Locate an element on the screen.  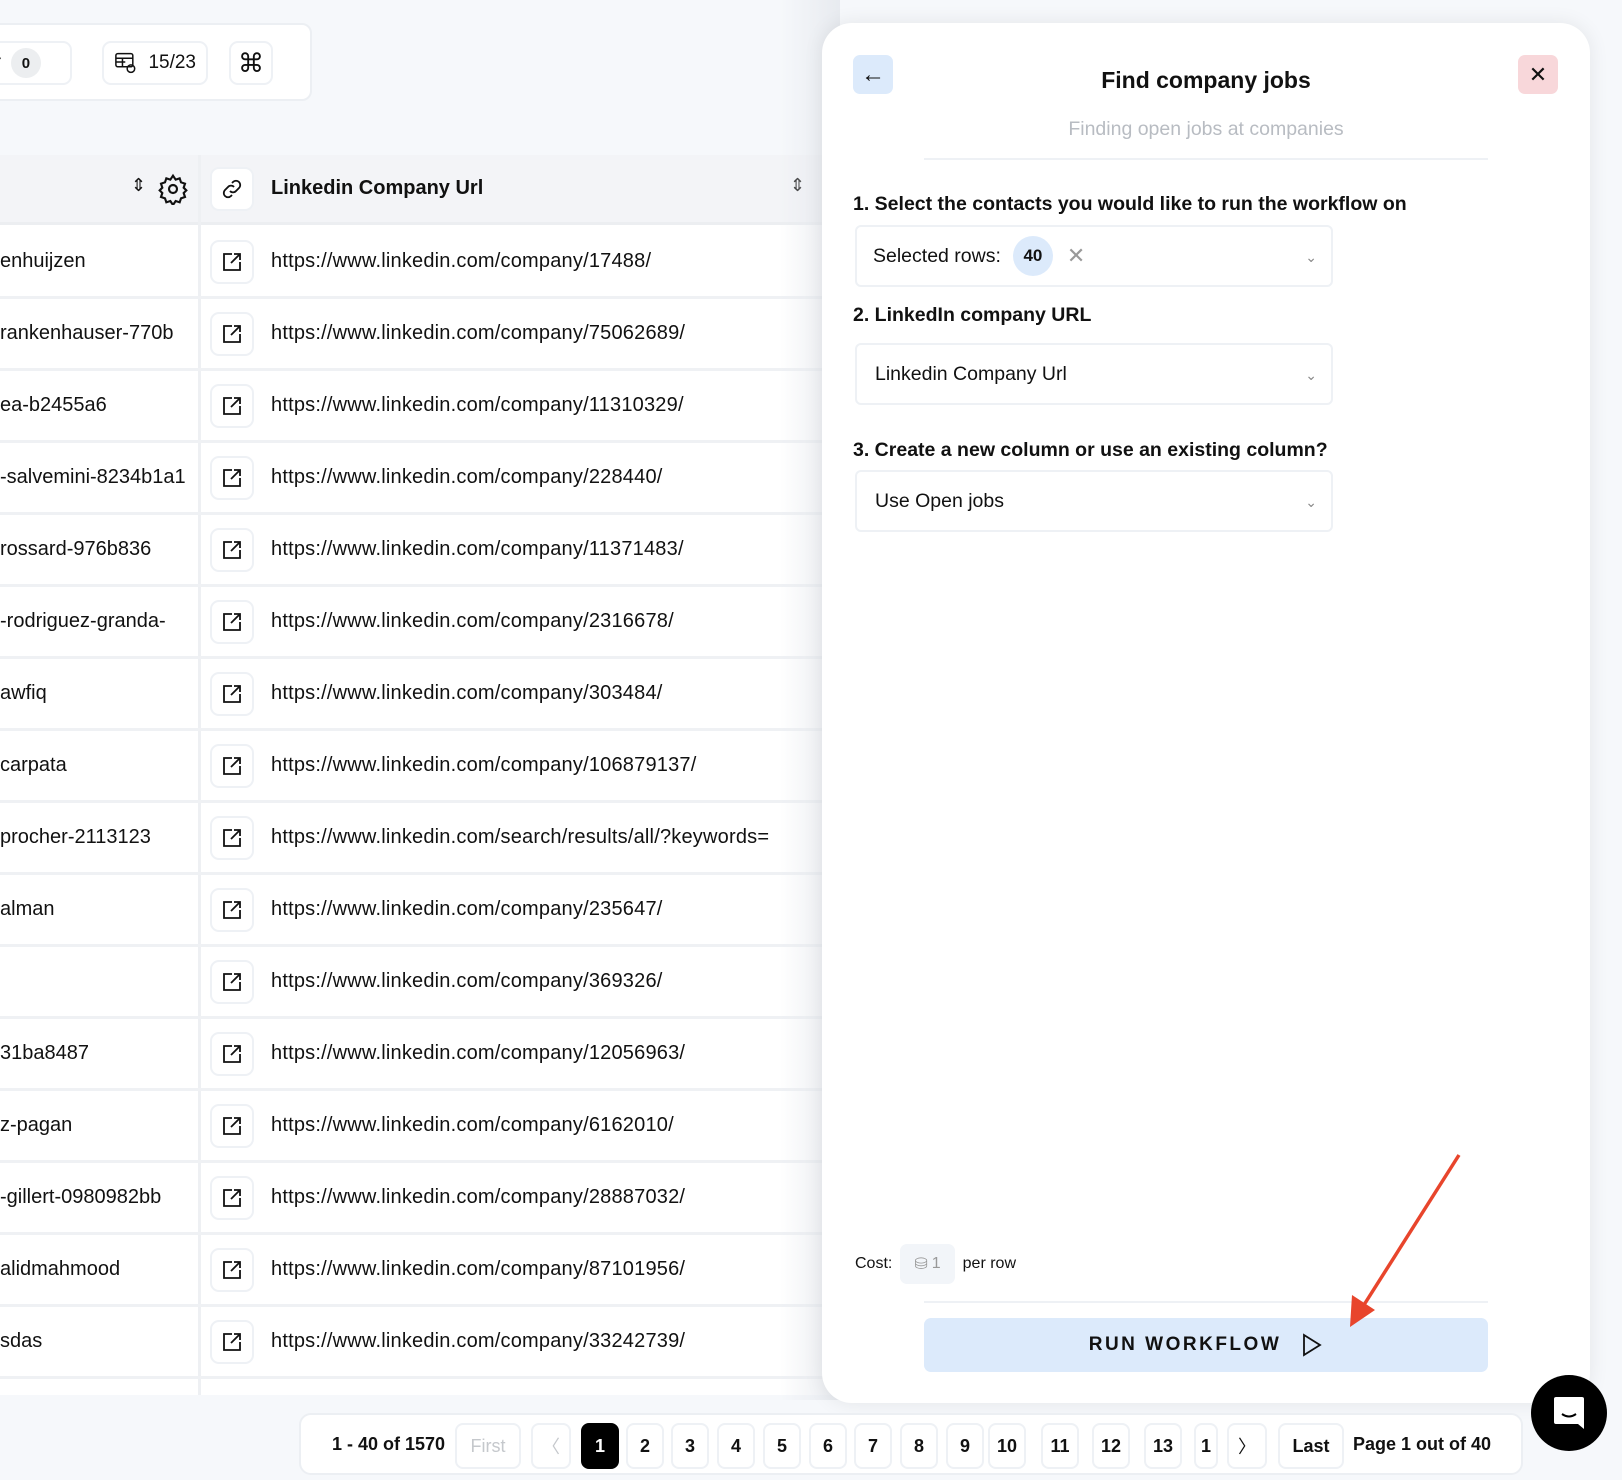
page-button-3: 3 is located at coordinates (690, 1446).